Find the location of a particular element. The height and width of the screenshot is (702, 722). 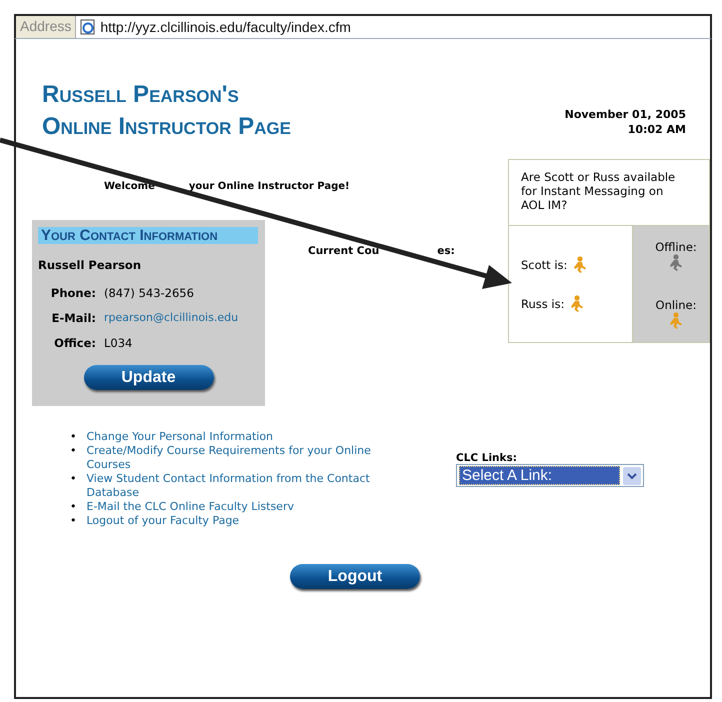

field-value: (847) 543-2656 is located at coordinates (149, 293).